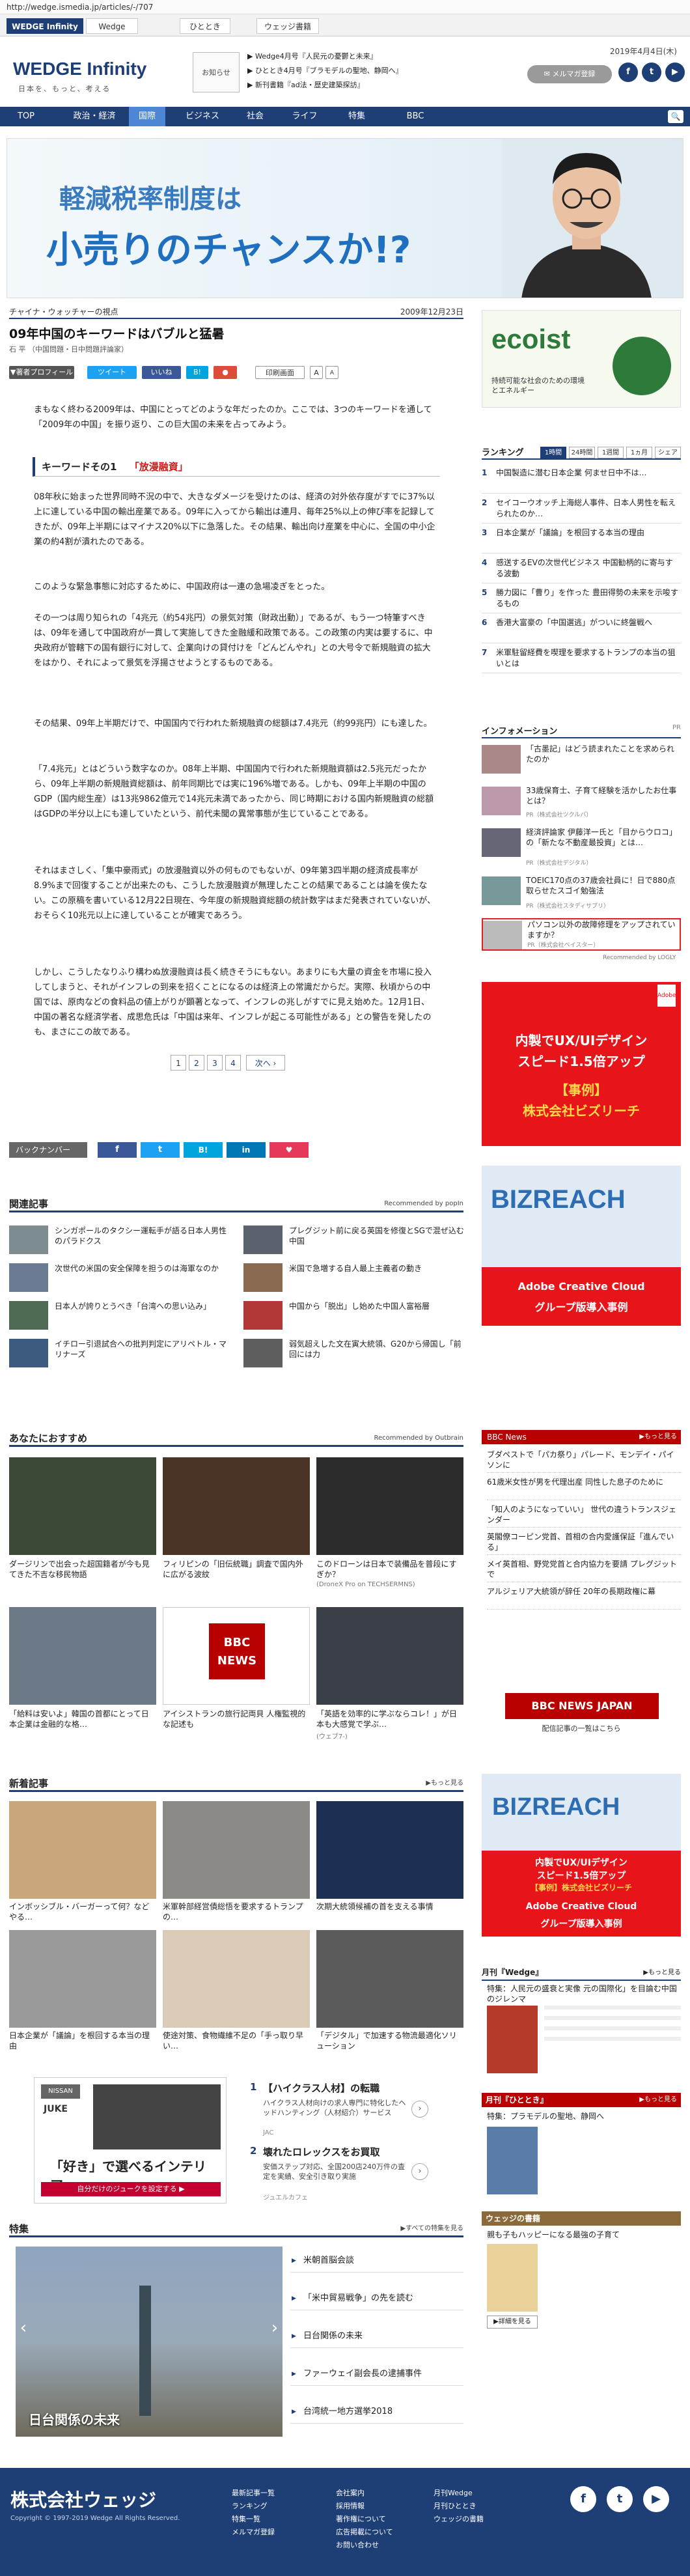 The width and height of the screenshot is (690, 2576). Describe the element at coordinates (68, 349) in the screenshot. I see `article-author: 石 平 （中国問題・日中問題評論家）` at that location.